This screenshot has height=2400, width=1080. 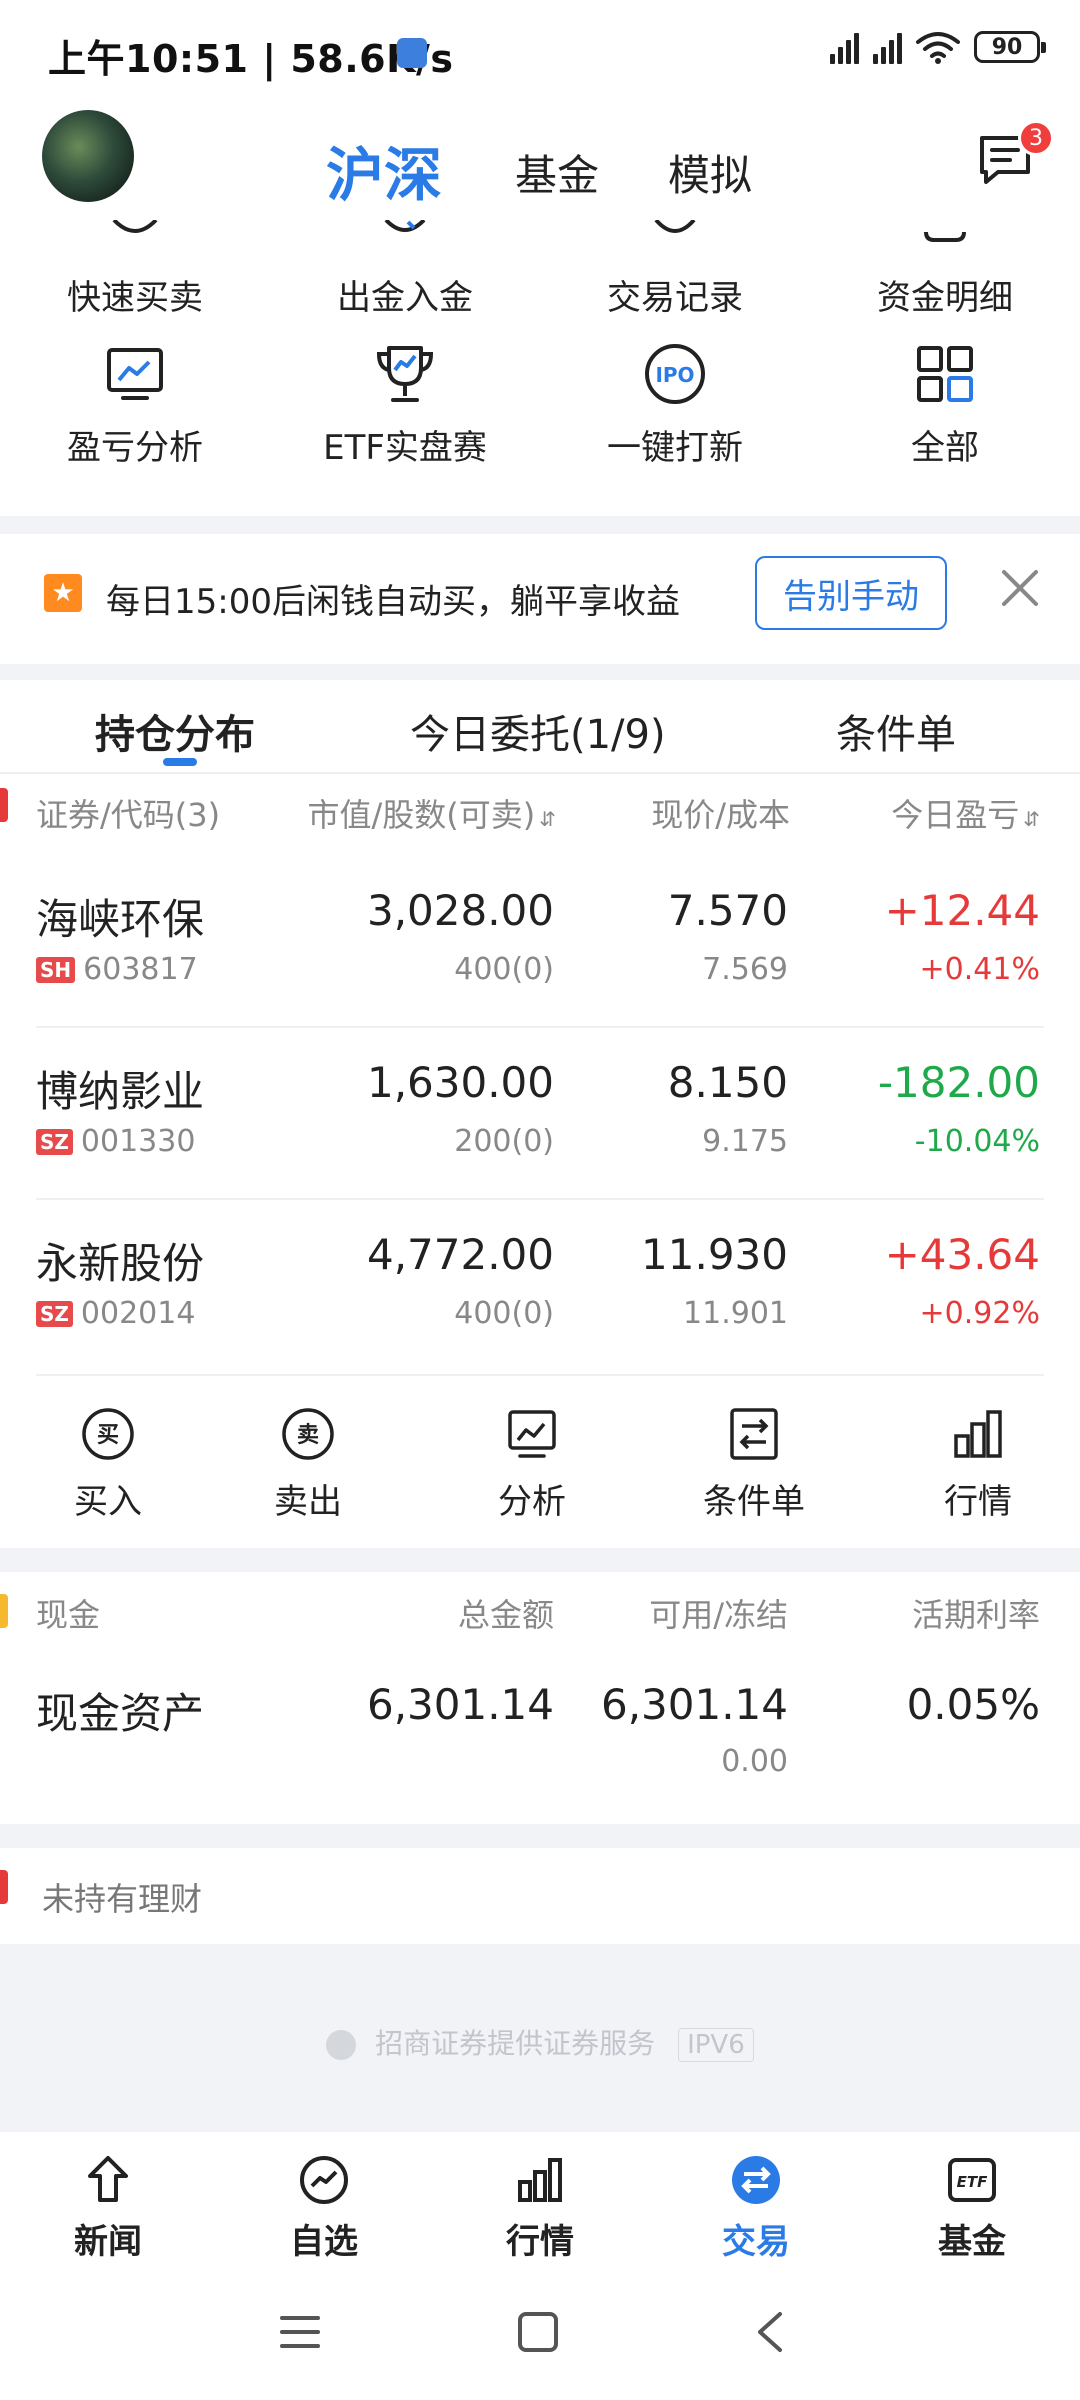 I want to click on avatar, so click(x=88, y=156).